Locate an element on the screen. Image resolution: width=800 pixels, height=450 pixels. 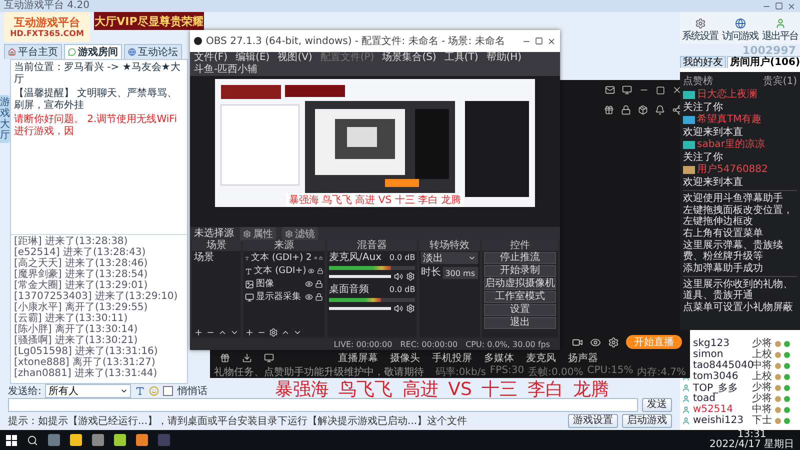
source-tool-button: 麦克风 is located at coordinates (541, 358).